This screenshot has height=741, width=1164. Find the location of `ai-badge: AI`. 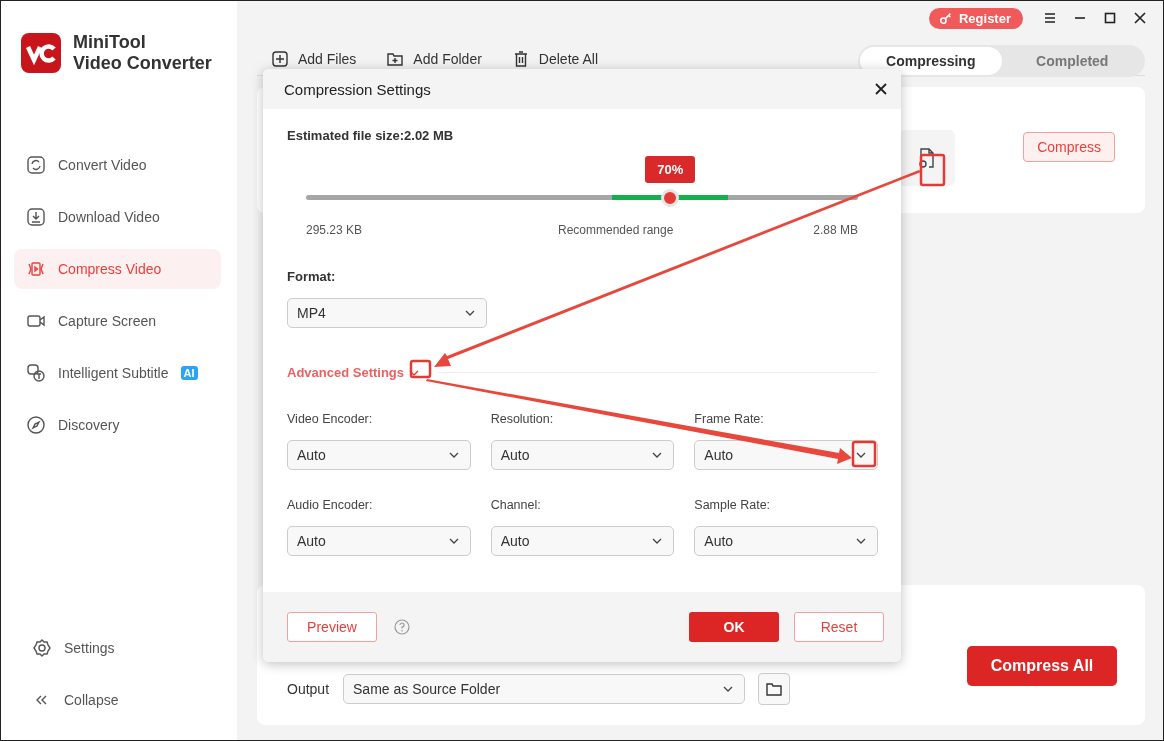

ai-badge: AI is located at coordinates (189, 373).